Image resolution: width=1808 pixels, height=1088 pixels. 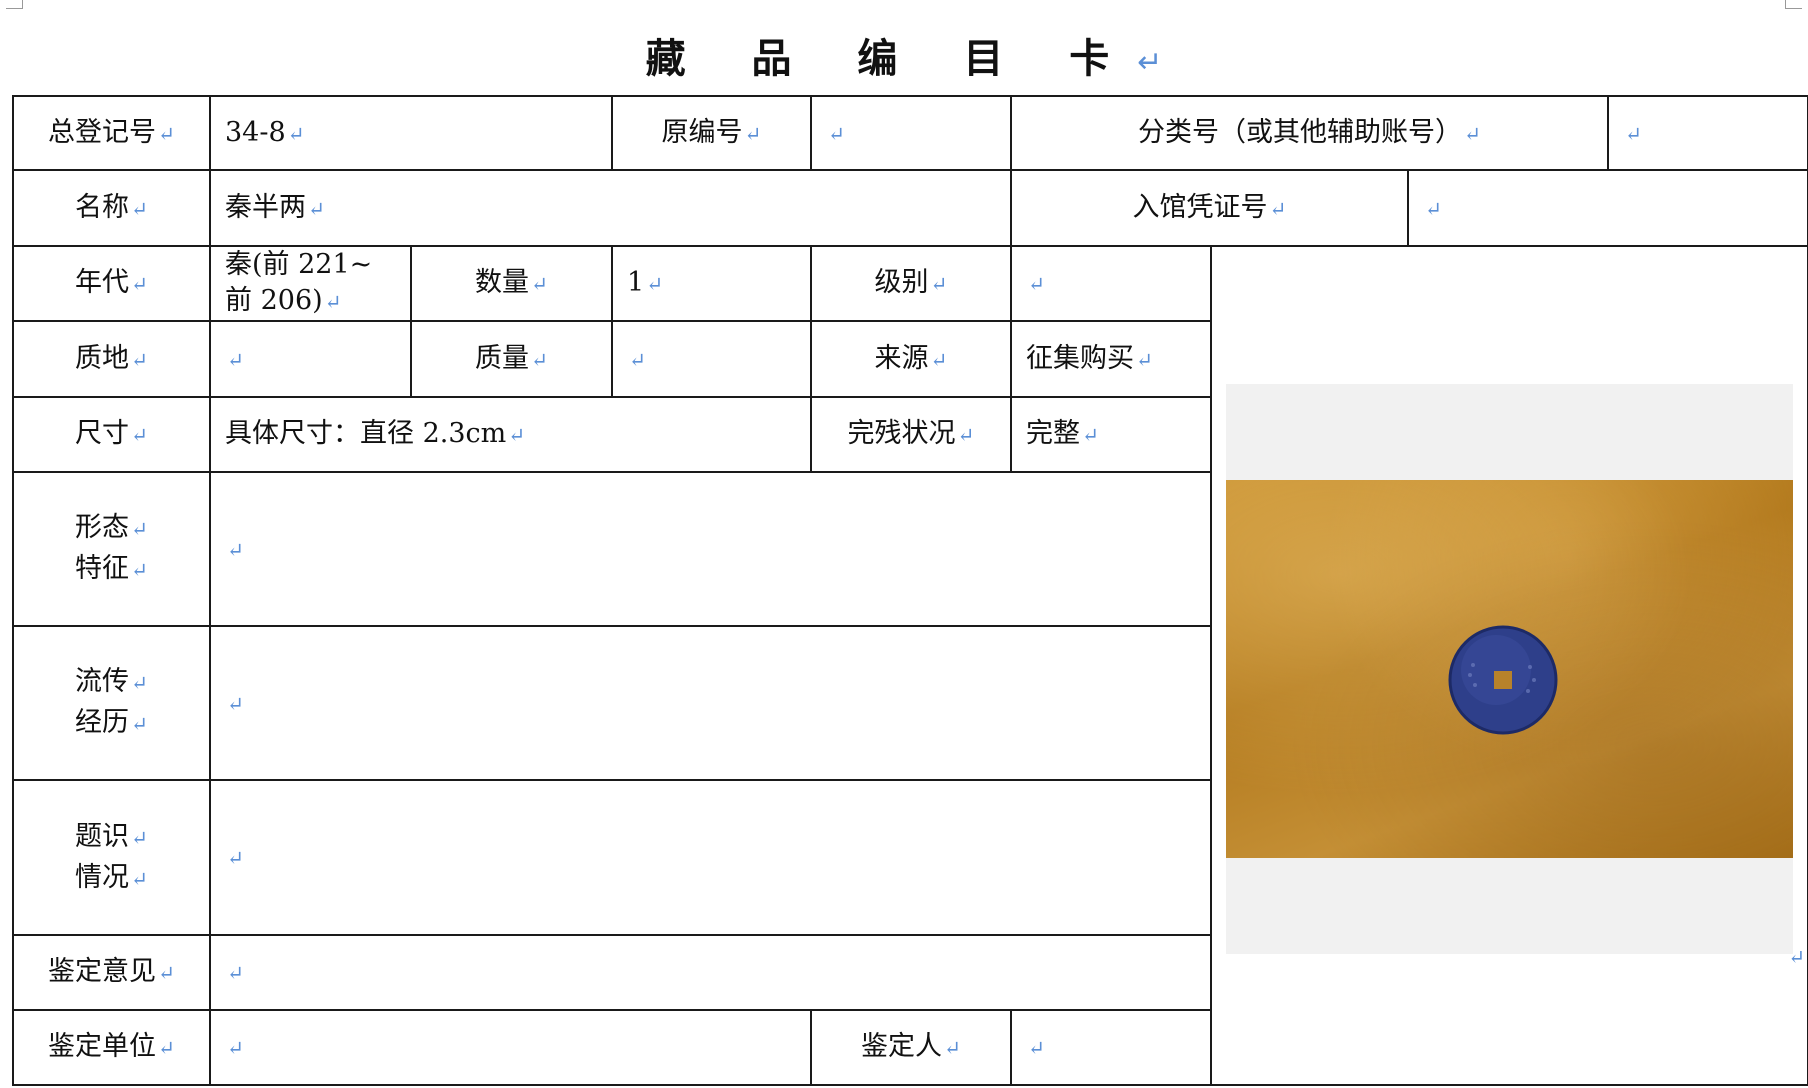 What do you see at coordinates (111, 972) in the screenshot?
I see `appraisal-opinion-label: 鉴定意见↵` at bounding box center [111, 972].